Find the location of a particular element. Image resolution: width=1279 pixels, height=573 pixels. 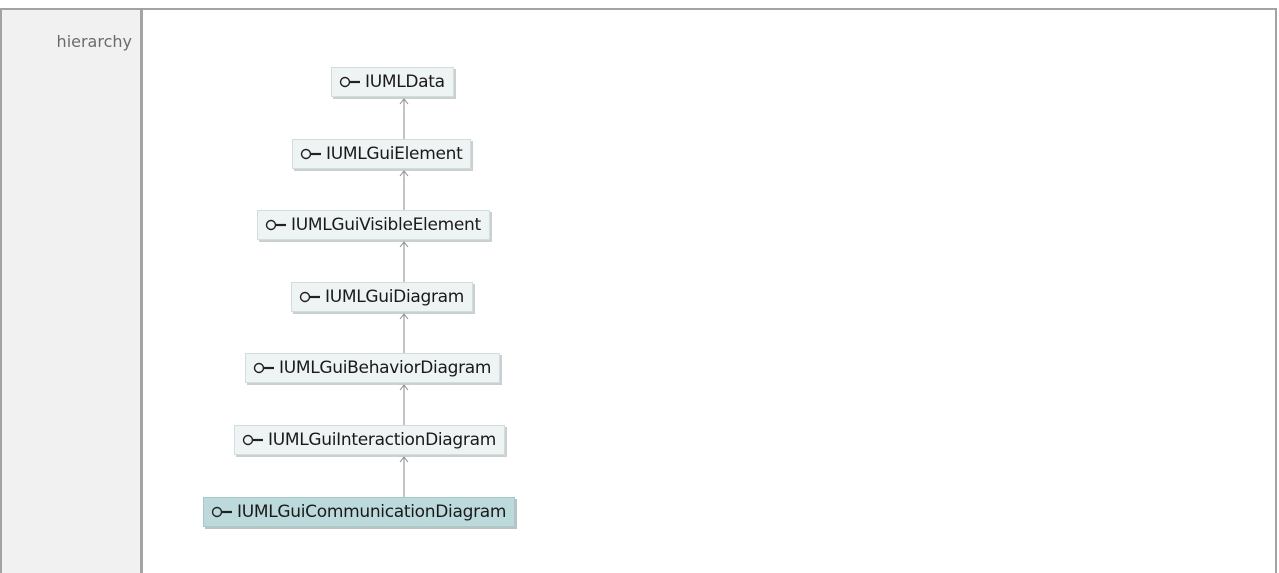

node-label: IUMLGuiBehaviorDiagram is located at coordinates (385, 368).